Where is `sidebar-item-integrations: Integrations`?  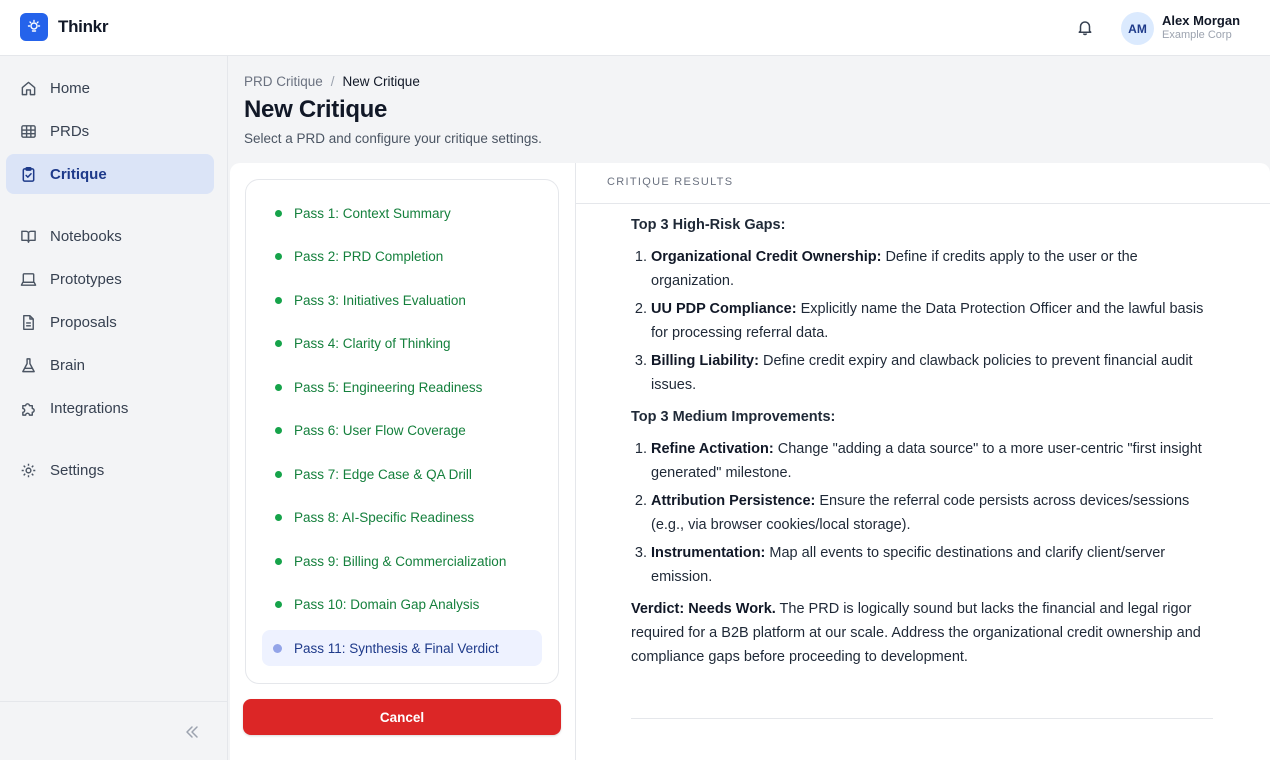 sidebar-item-integrations: Integrations is located at coordinates (110, 408).